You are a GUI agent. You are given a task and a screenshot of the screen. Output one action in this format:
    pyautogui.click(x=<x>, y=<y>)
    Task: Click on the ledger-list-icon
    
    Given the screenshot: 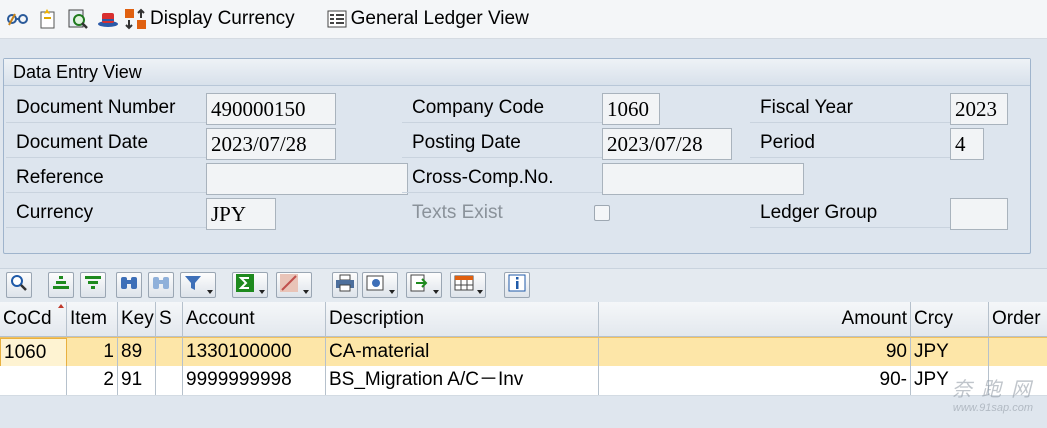 What is the action you would take?
    pyautogui.click(x=337, y=19)
    